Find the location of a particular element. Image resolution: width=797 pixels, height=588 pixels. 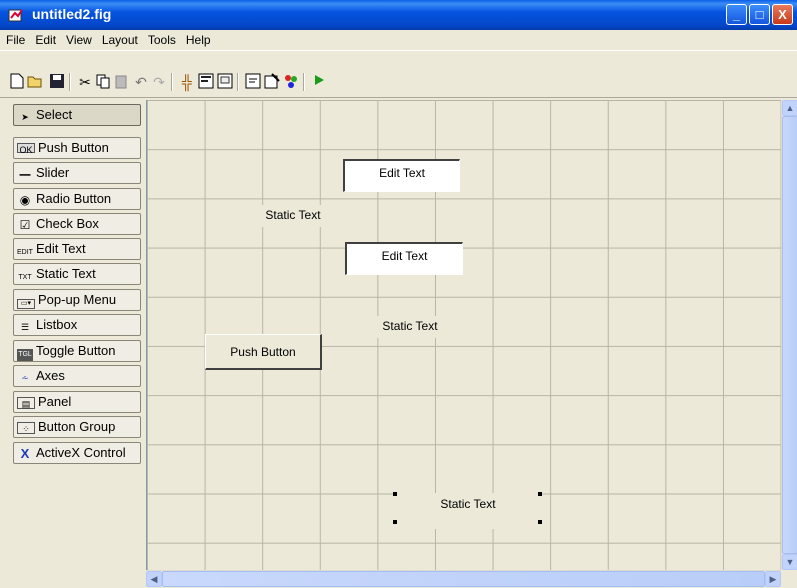

arrow-icon: ➤ is located at coordinates (25, 117).